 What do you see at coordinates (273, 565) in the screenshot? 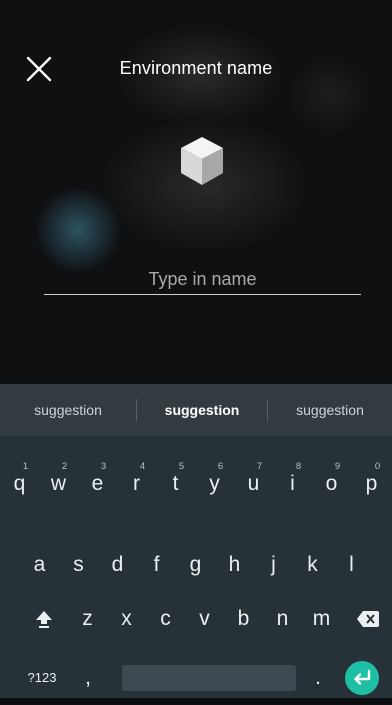
I see `key-j: j` at bounding box center [273, 565].